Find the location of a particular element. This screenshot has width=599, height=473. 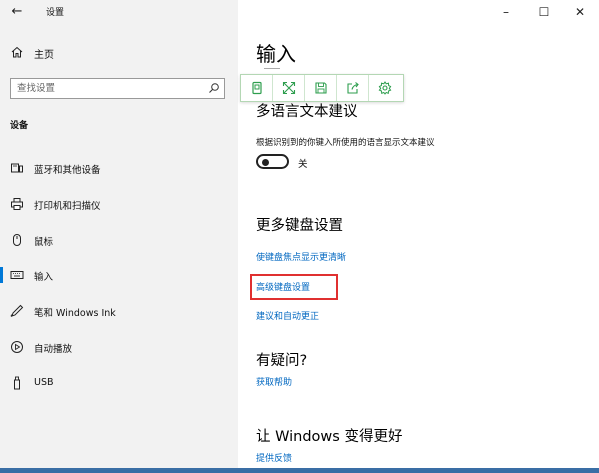

device-icon is located at coordinates (257, 88).